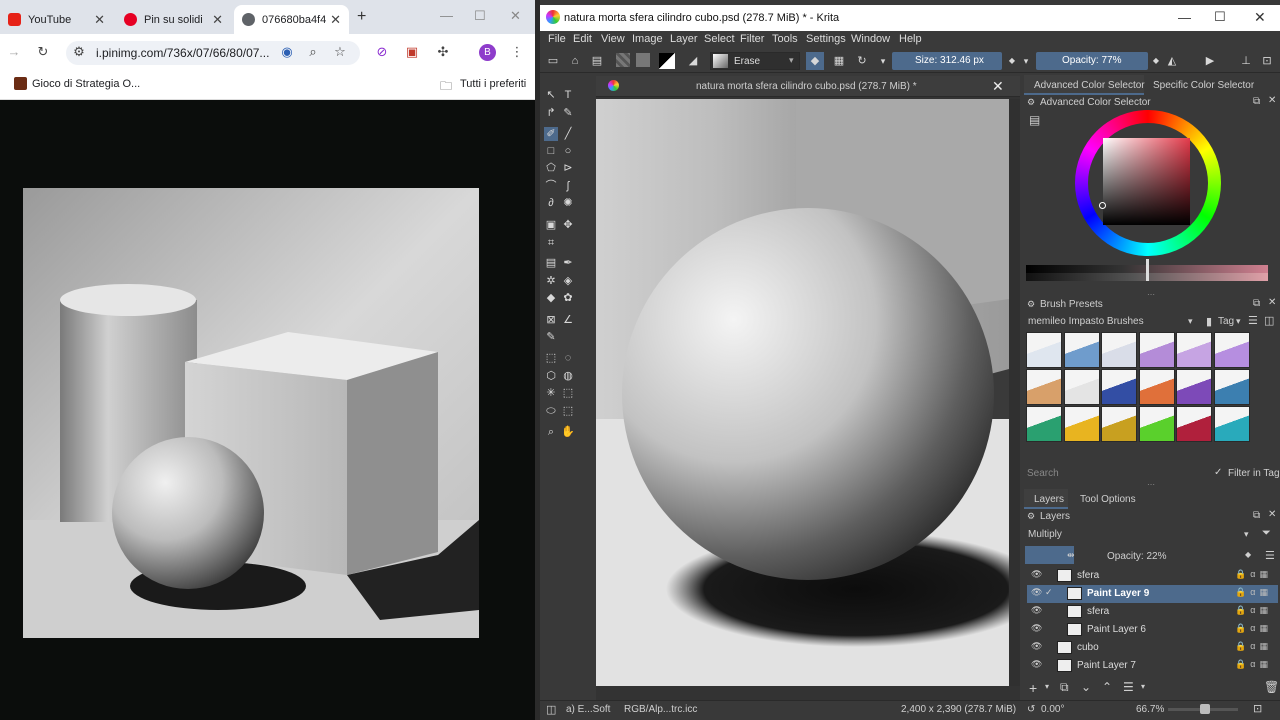 The image size is (1280, 720). What do you see at coordinates (551, 281) in the screenshot?
I see `smart-patch-icon: ✲` at bounding box center [551, 281].